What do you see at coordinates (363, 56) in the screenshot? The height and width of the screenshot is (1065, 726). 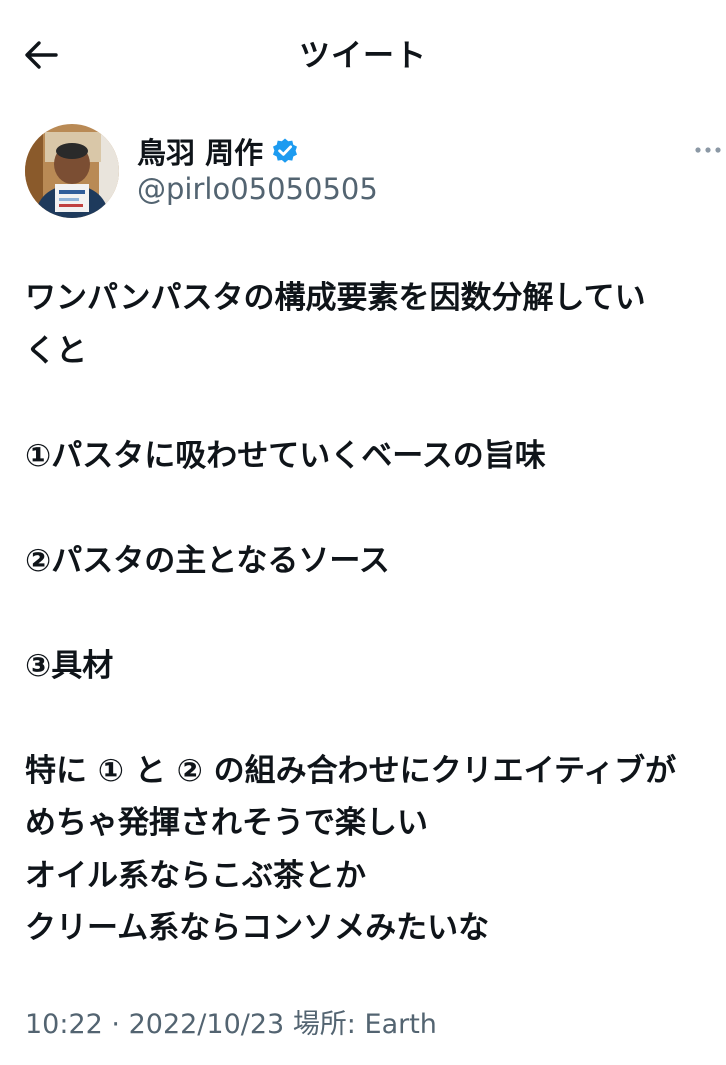 I see `page-title: ツイート` at bounding box center [363, 56].